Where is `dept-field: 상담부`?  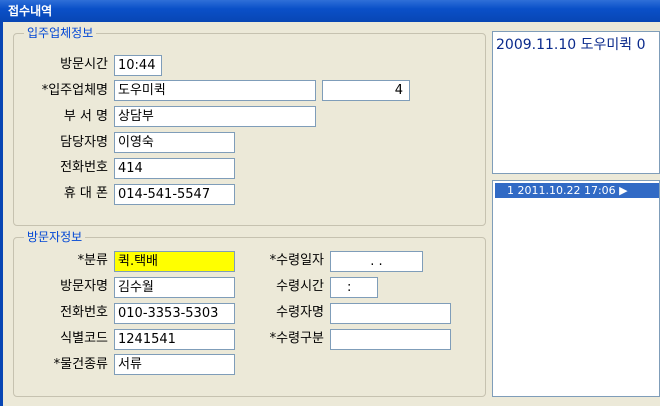
dept-field: 상담부 is located at coordinates (215, 116).